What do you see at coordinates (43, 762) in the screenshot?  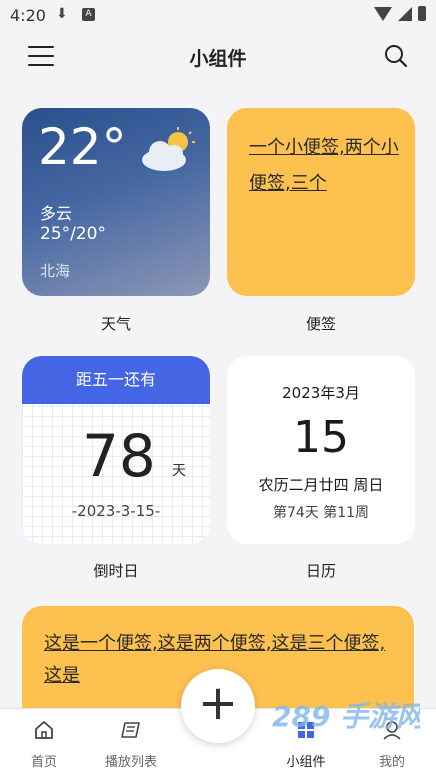 I see `tab-home-label: 首页` at bounding box center [43, 762].